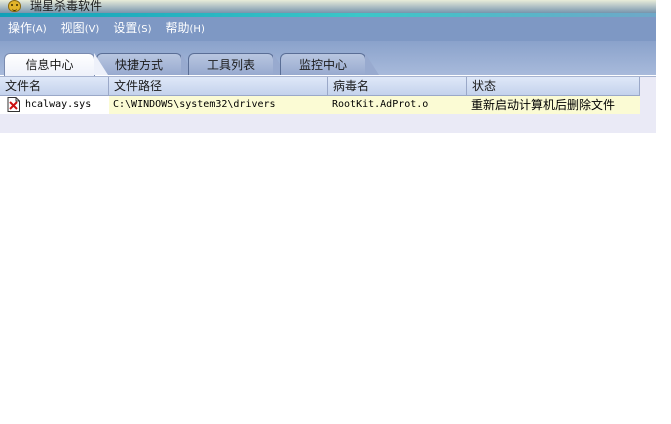 The width and height of the screenshot is (671, 424). What do you see at coordinates (14, 6) in the screenshot?
I see `app-icon` at bounding box center [14, 6].